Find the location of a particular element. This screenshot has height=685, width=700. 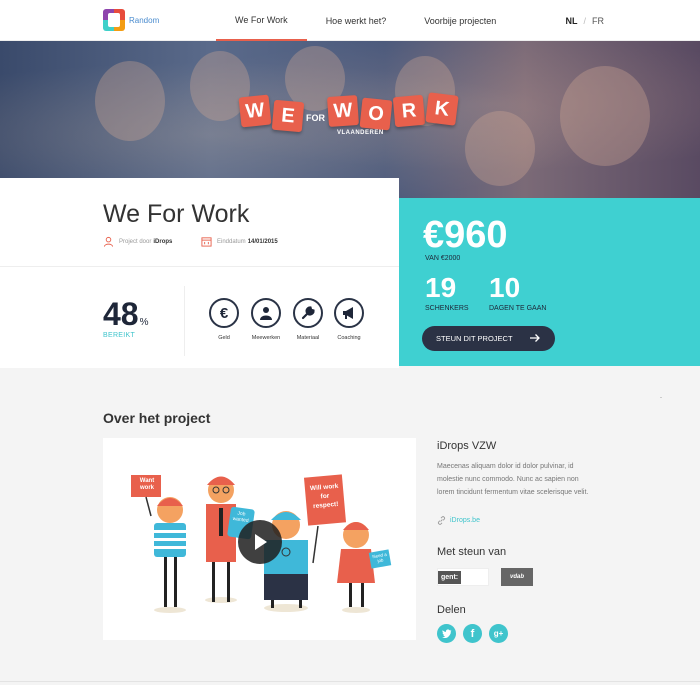

percentage-value: 48 is located at coordinates (121, 314).